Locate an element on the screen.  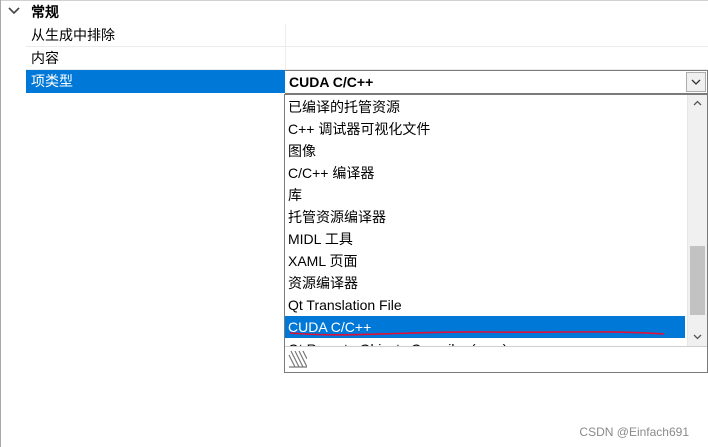
watermark: CSDN @Einfach691 is located at coordinates (634, 432).